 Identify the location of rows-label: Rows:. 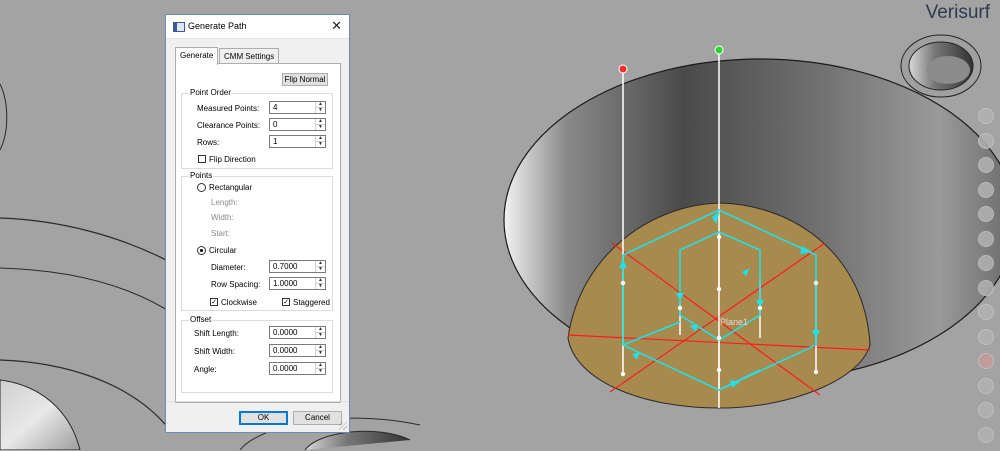
(208, 142).